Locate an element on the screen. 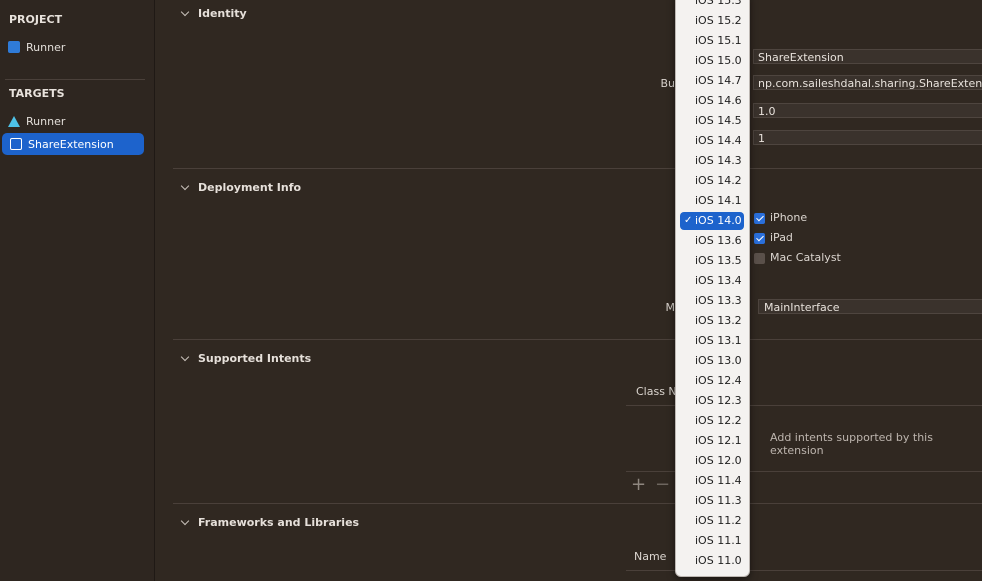  menu-item: iOS 13.1 is located at coordinates (712, 341).